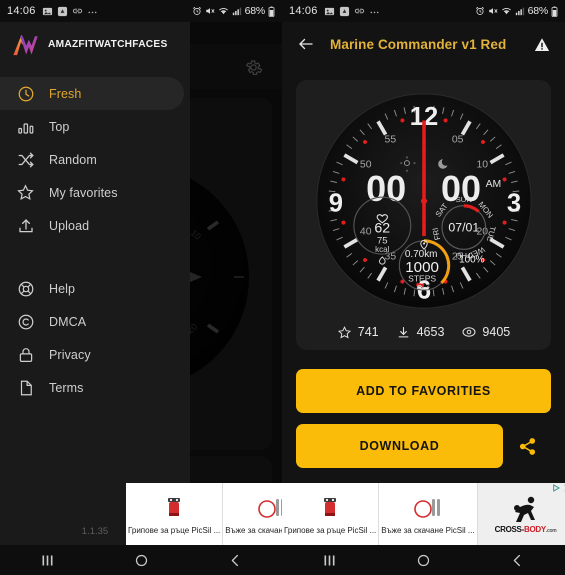 This screenshot has width=565, height=575. I want to click on sidebar-item-my-favorites: My favorites, so click(92, 192).